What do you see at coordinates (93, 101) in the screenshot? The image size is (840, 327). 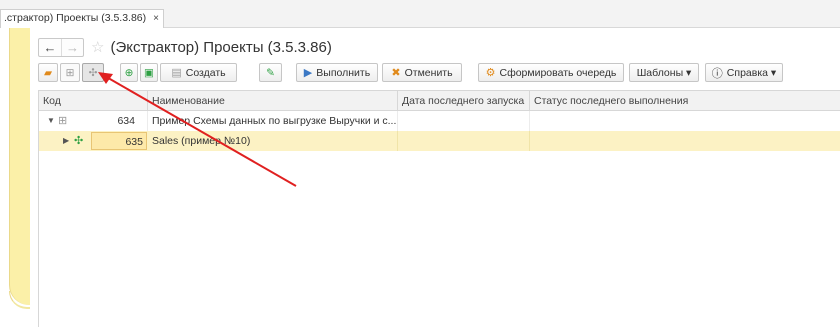 I see `column-header-code: Код` at bounding box center [93, 101].